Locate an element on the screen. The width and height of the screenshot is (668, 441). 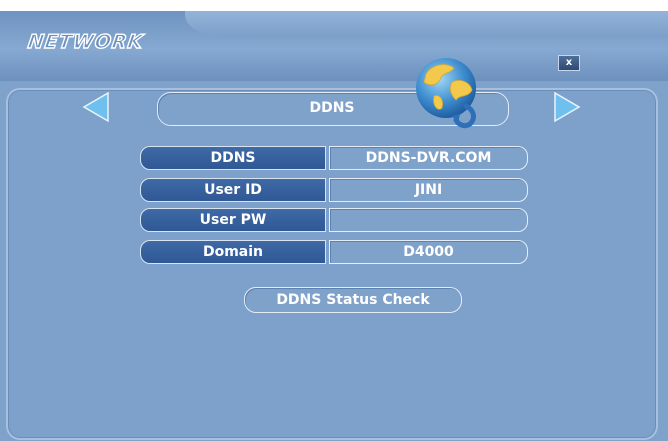
arrow-right-icon is located at coordinates (567, 107).